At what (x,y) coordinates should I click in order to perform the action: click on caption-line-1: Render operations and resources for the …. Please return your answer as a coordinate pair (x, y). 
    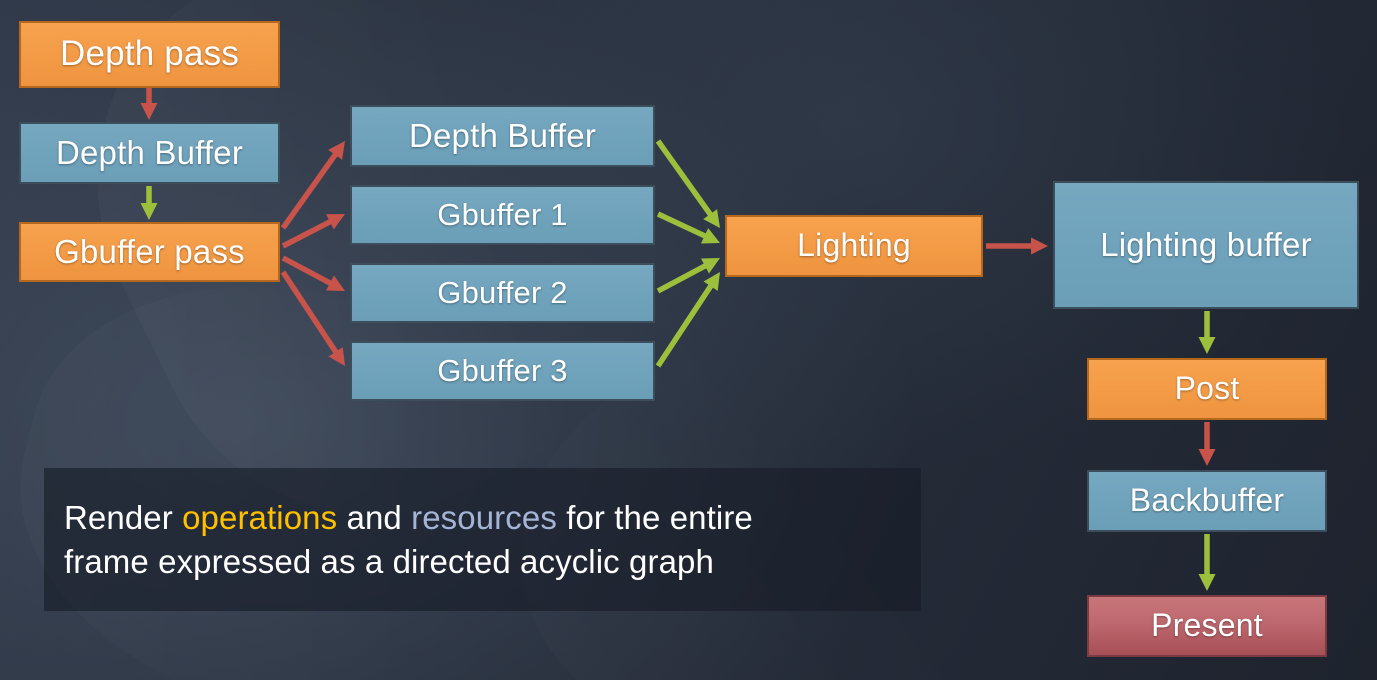
    Looking at the image, I should click on (482, 518).